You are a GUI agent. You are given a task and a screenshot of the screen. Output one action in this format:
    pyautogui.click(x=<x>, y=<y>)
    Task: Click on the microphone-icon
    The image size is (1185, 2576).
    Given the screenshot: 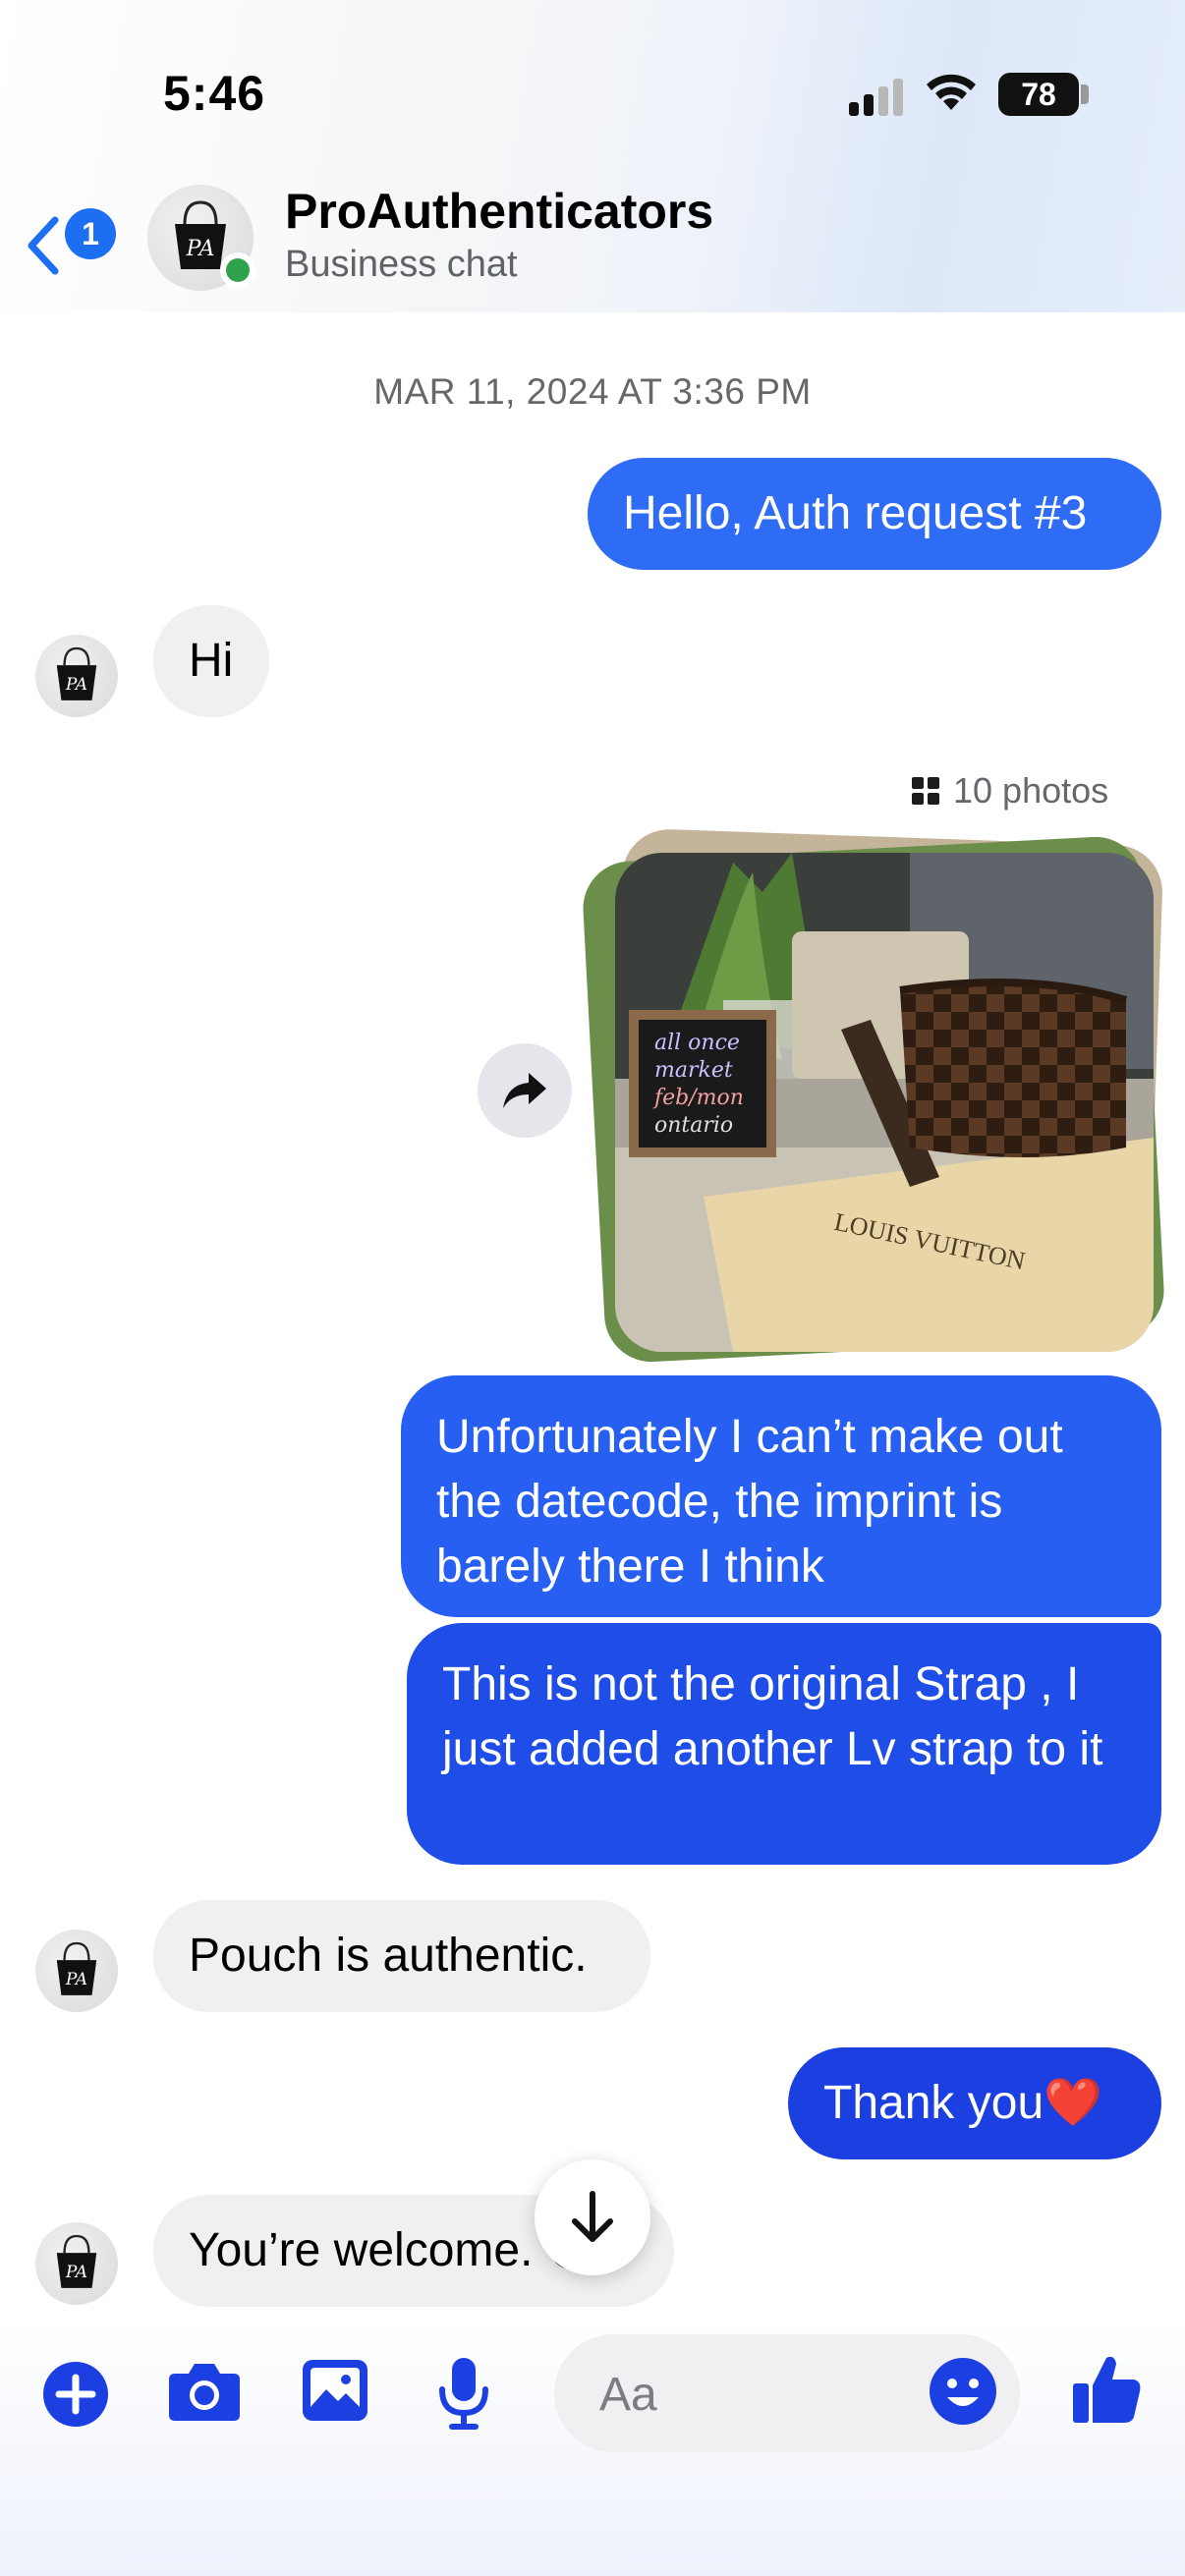 What is the action you would take?
    pyautogui.click(x=464, y=2394)
    